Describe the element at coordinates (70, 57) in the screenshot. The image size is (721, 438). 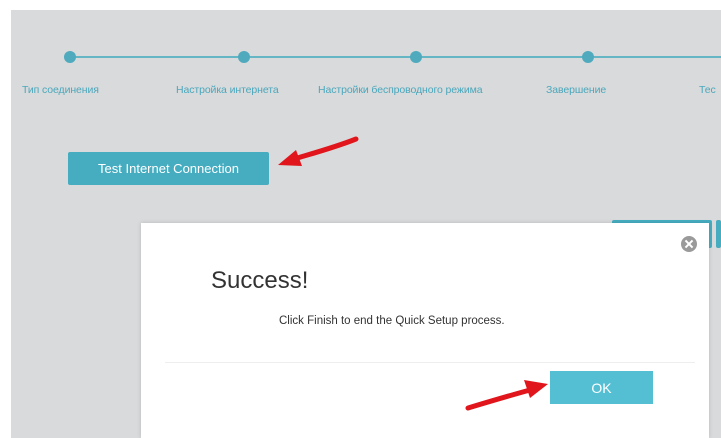
I see `step-dot-connection-type` at that location.